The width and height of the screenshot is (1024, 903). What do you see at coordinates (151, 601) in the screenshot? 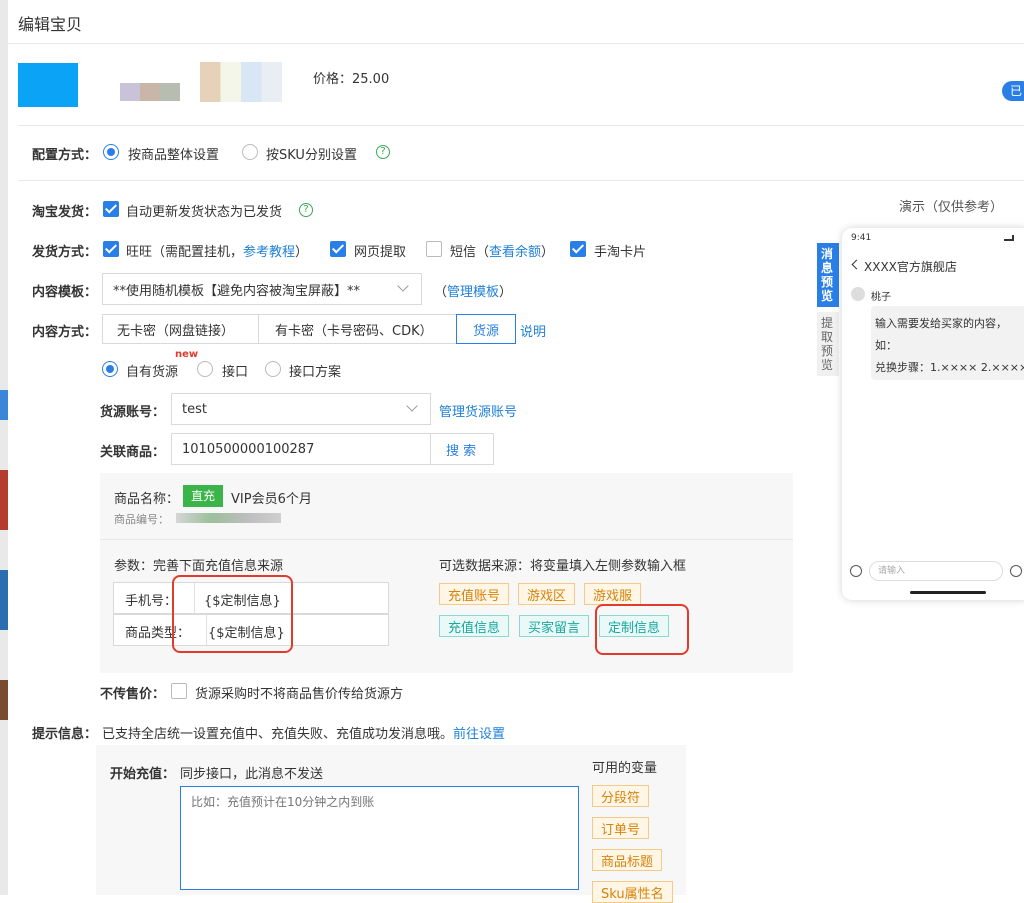
I see `param-label-phone: 手机号：` at bounding box center [151, 601].